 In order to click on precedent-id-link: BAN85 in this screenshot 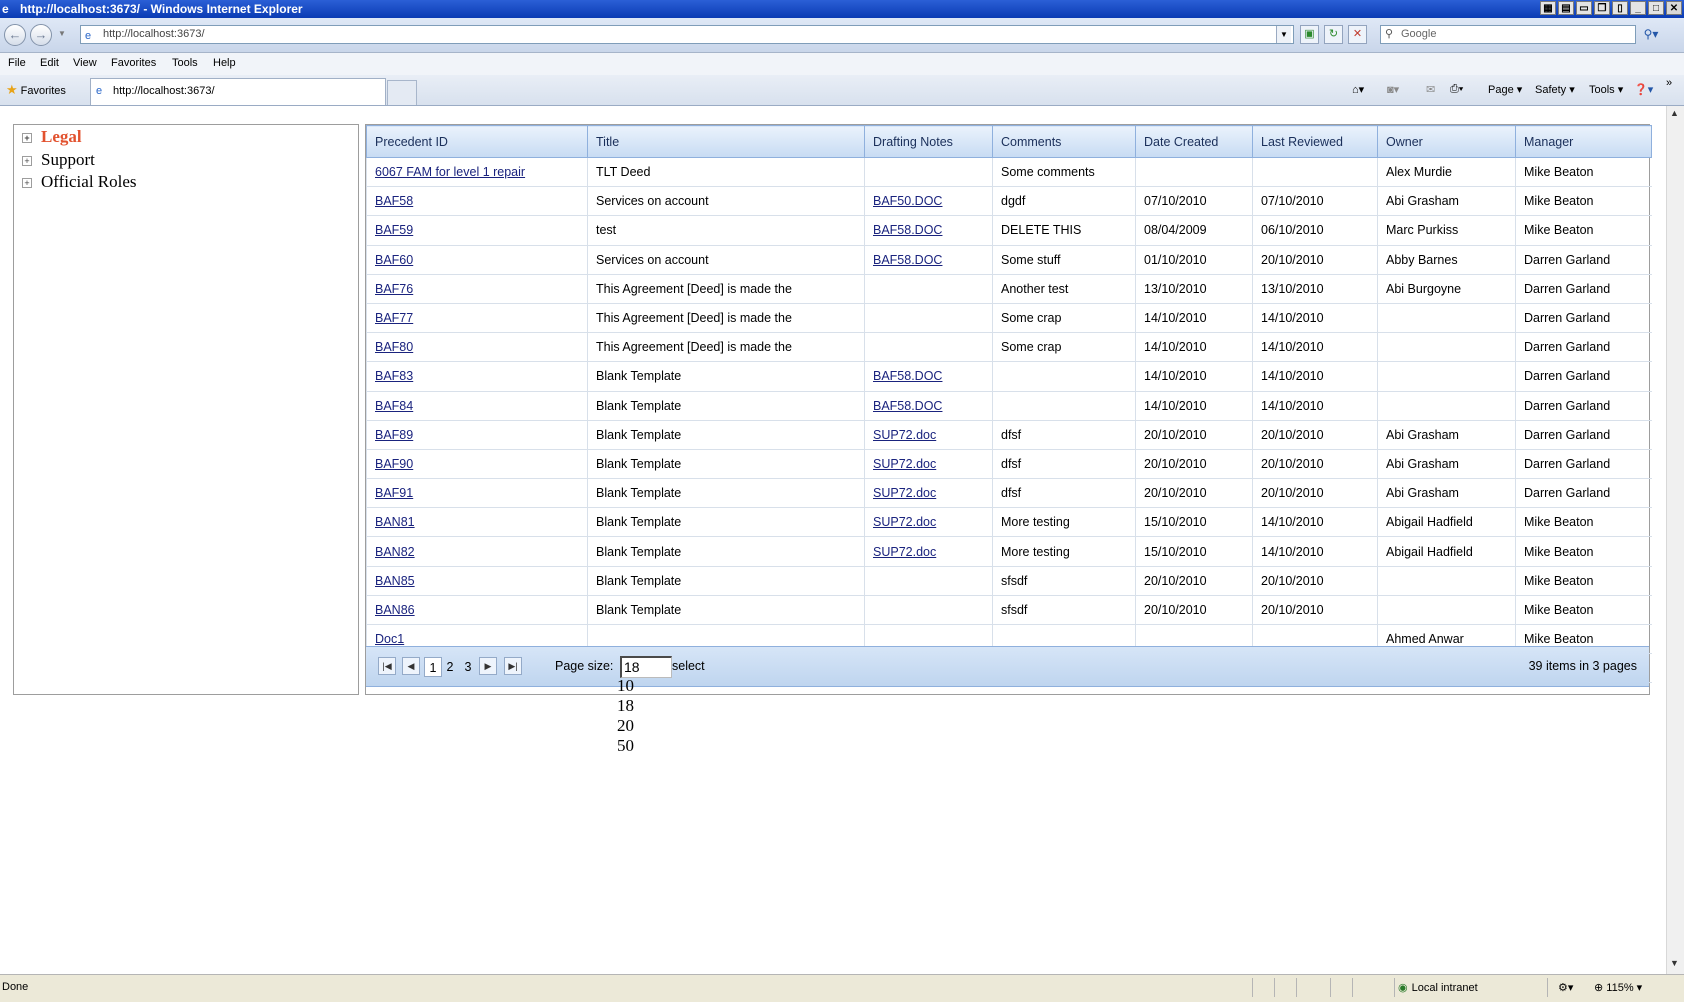, I will do `click(395, 581)`.